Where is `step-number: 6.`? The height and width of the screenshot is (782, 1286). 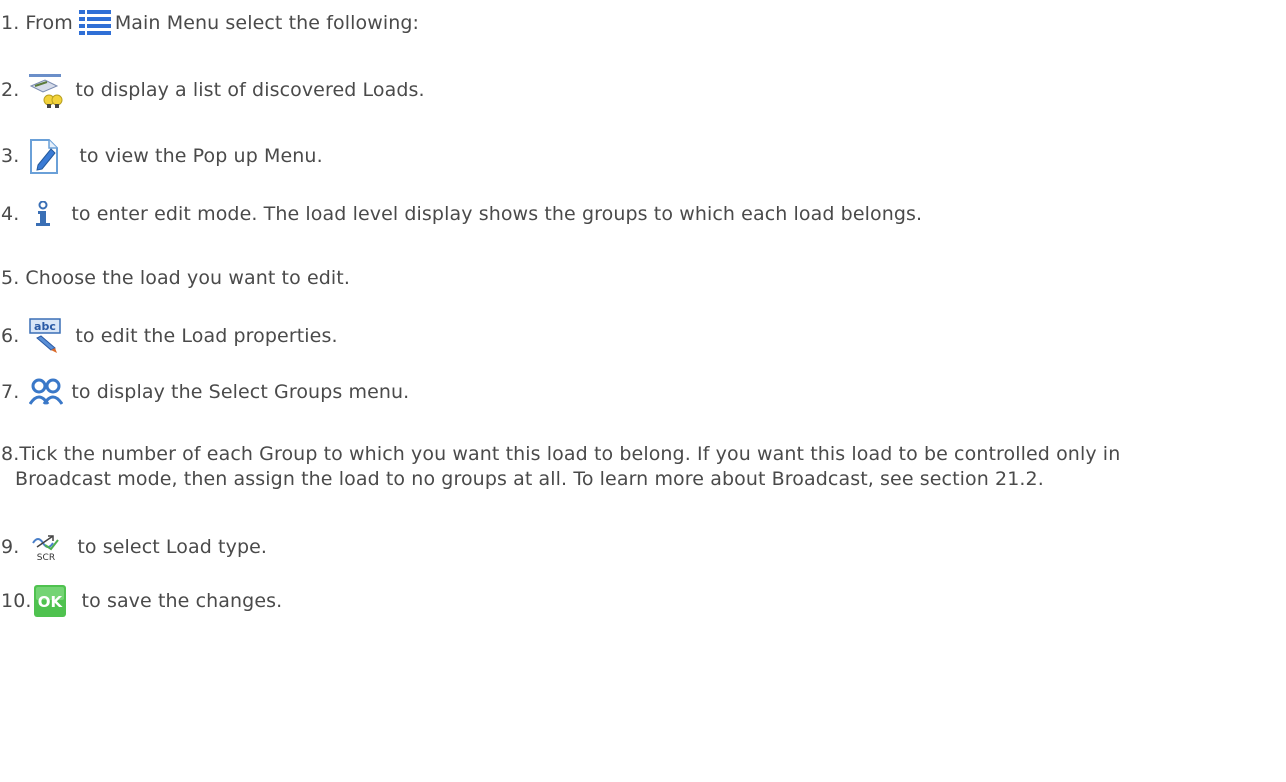 step-number: 6. is located at coordinates (10, 336).